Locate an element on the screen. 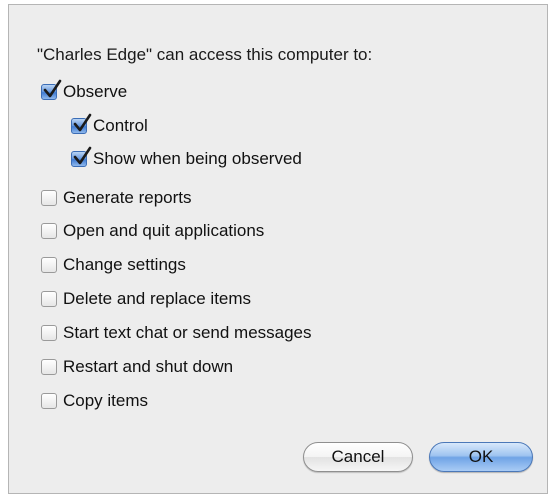 Image resolution: width=557 pixels, height=504 pixels. option-change-settings: Change settings is located at coordinates (113, 265).